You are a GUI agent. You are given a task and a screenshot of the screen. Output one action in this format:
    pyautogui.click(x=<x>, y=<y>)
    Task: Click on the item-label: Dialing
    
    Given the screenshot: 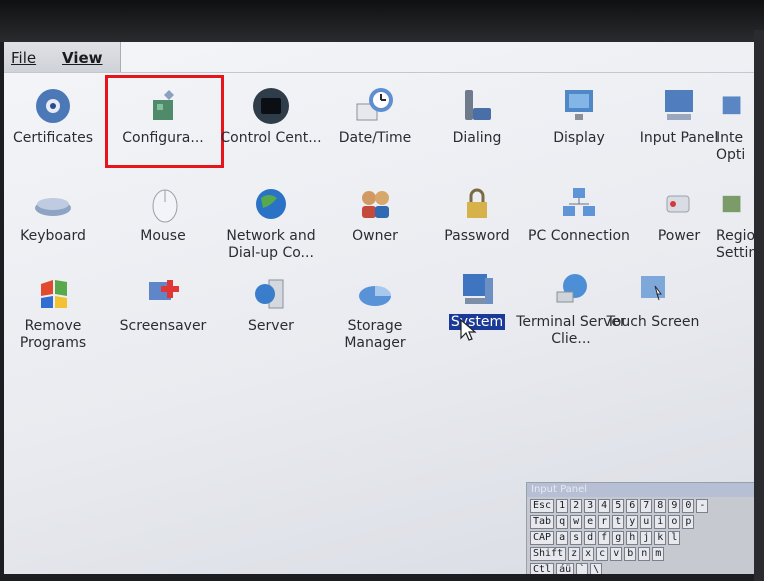 What is the action you would take?
    pyautogui.click(x=477, y=138)
    